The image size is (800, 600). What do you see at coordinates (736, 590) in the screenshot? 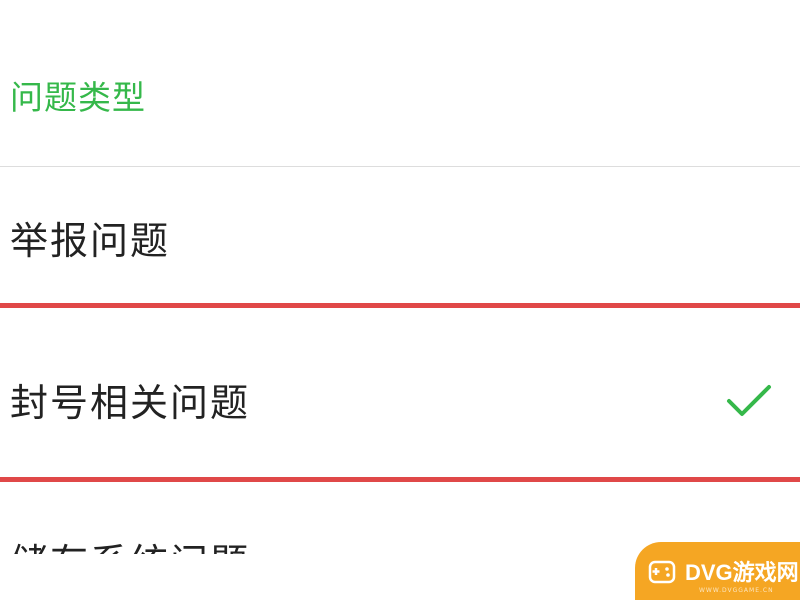
I see `watermark-subtext: WWW.DVGGAME.CN` at bounding box center [736, 590].